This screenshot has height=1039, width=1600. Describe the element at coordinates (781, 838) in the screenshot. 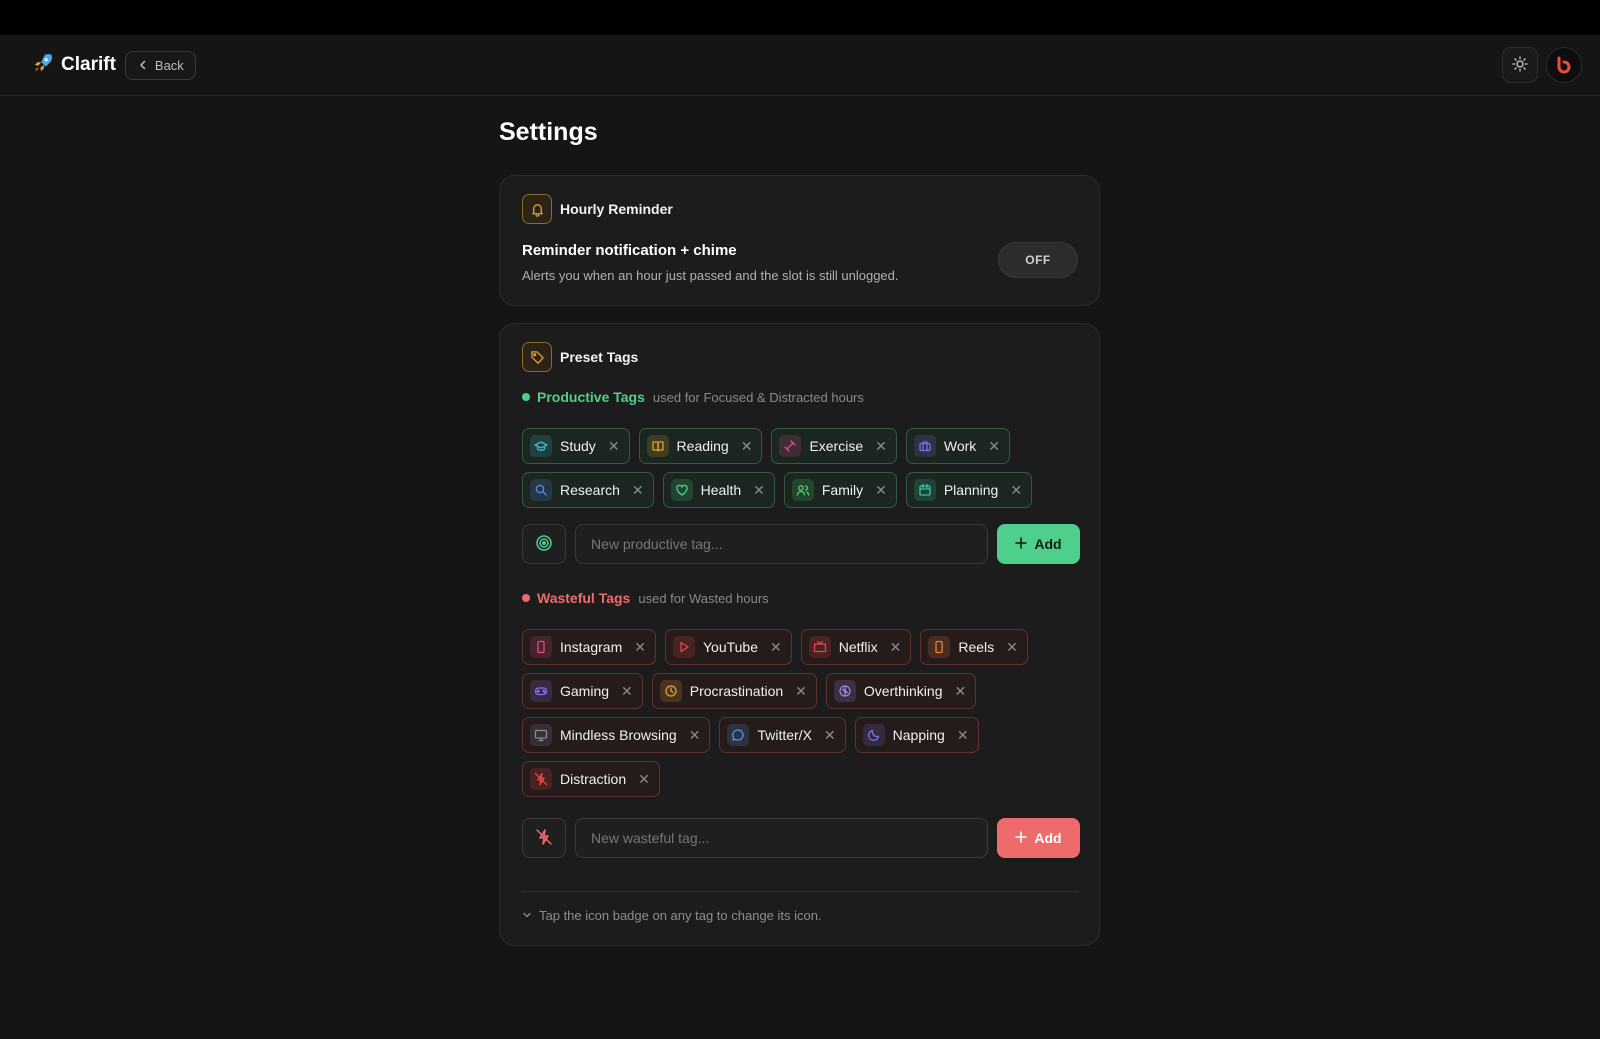

I see `wasteful-tag-input` at that location.